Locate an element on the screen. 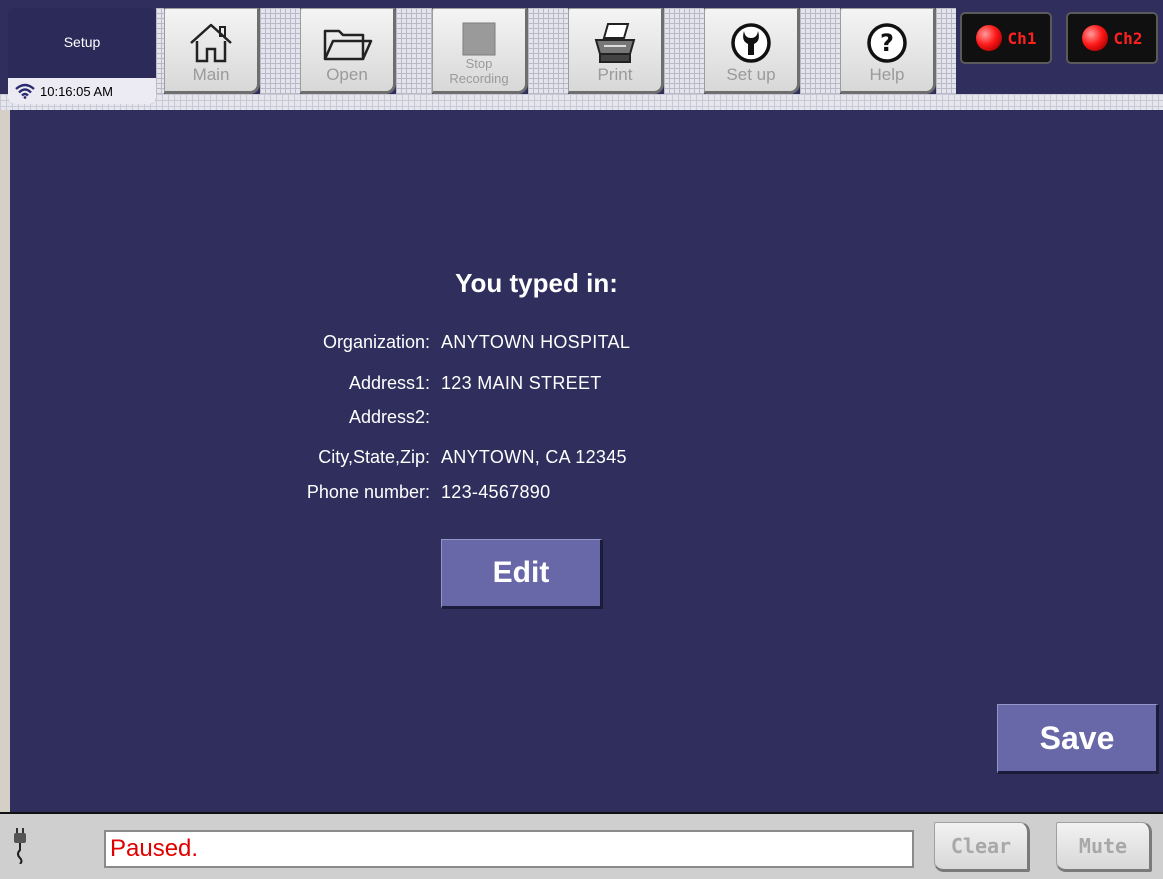  channel-2-button: Ch2 is located at coordinates (1112, 38).